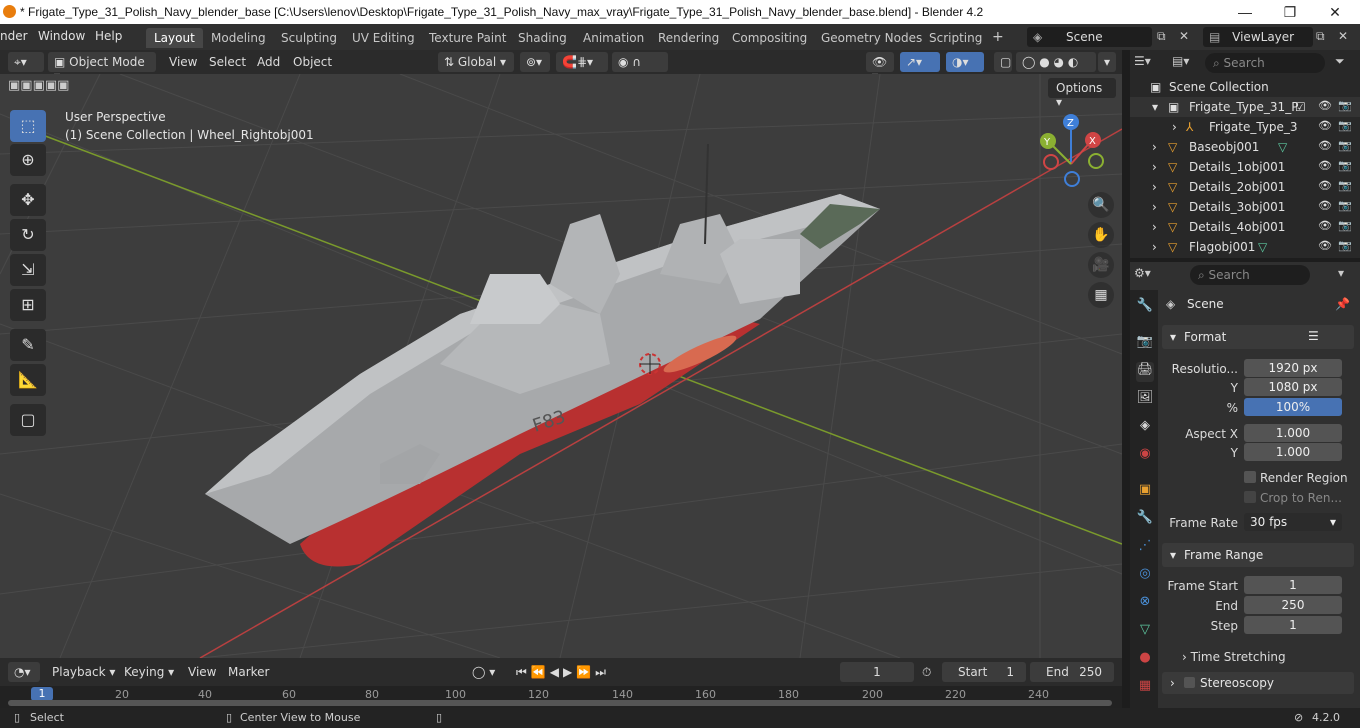 Image resolution: width=1360 pixels, height=728 pixels. Describe the element at coordinates (688, 38) in the screenshot. I see `tab-rendering: Rendering` at that location.